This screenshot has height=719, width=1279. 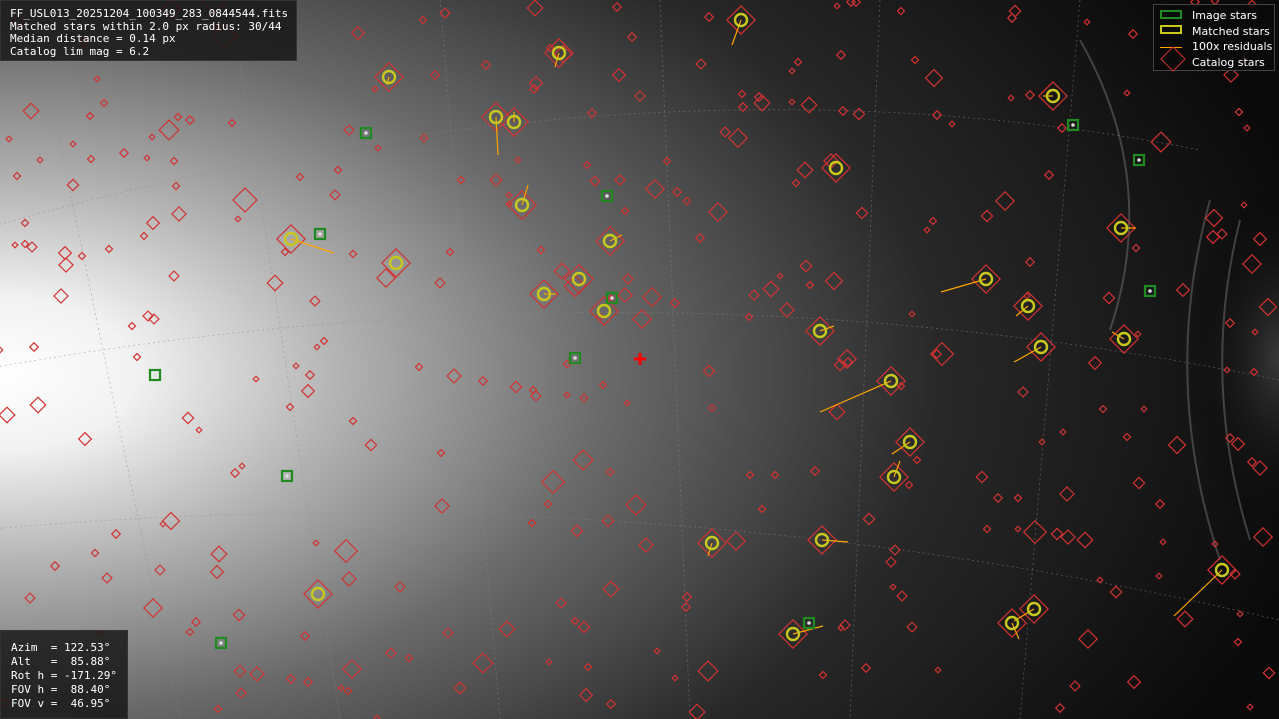 I want to click on legend-matched-stars: Matched stars, so click(x=1216, y=32).